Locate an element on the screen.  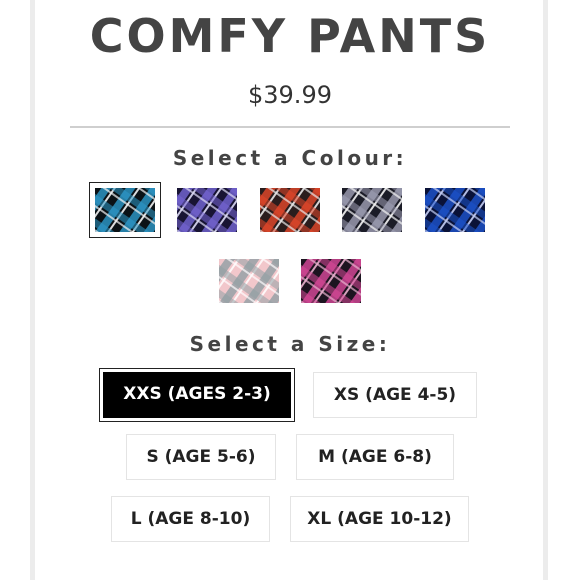
colour-swatch-red-black-plaid is located at coordinates (290, 210).